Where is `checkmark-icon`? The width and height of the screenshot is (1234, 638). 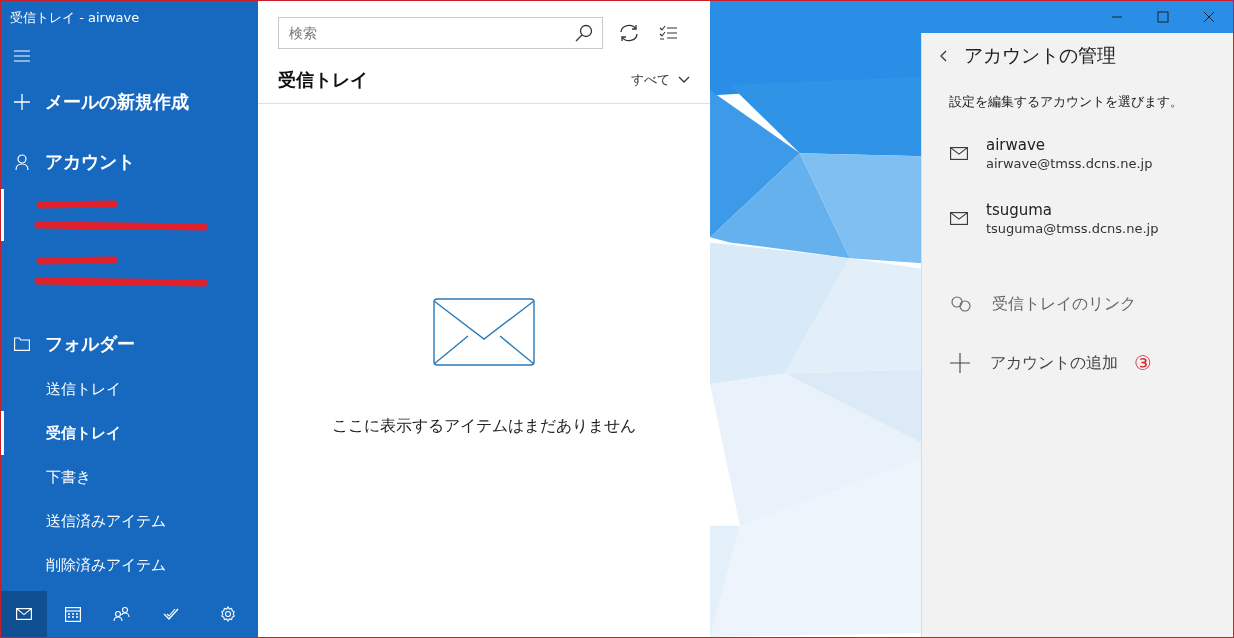 checkmark-icon is located at coordinates (171, 614).